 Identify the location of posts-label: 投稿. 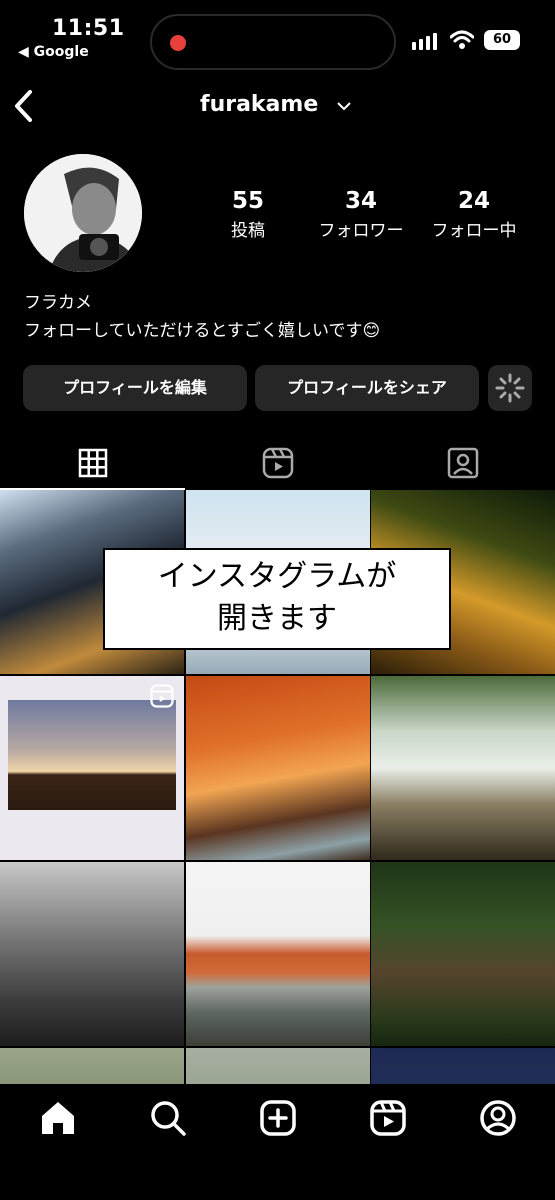
(248, 231).